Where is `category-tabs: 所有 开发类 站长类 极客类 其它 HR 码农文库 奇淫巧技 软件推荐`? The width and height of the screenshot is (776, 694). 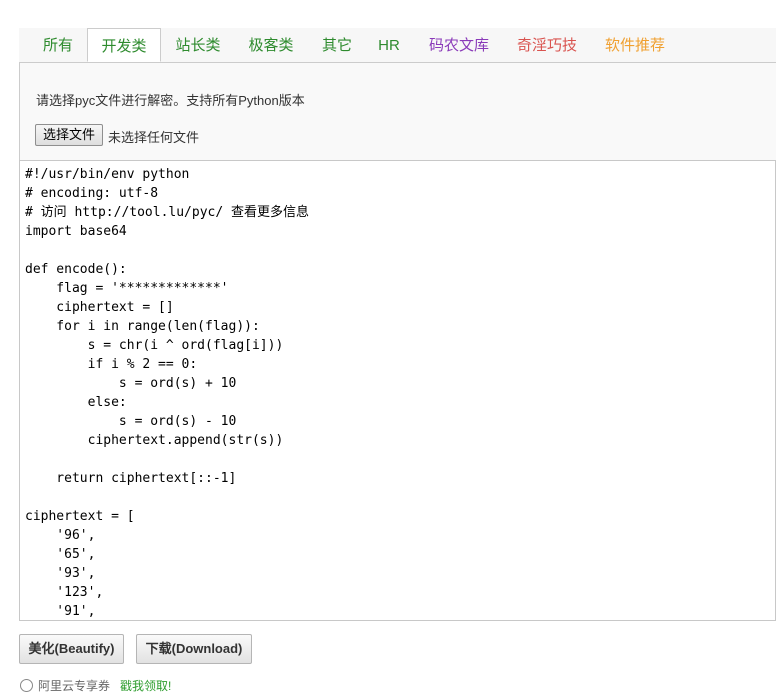 category-tabs: 所有 开发类 站长类 极客类 其它 HR 码农文库 奇淫巧技 软件推荐 is located at coordinates (397, 45).